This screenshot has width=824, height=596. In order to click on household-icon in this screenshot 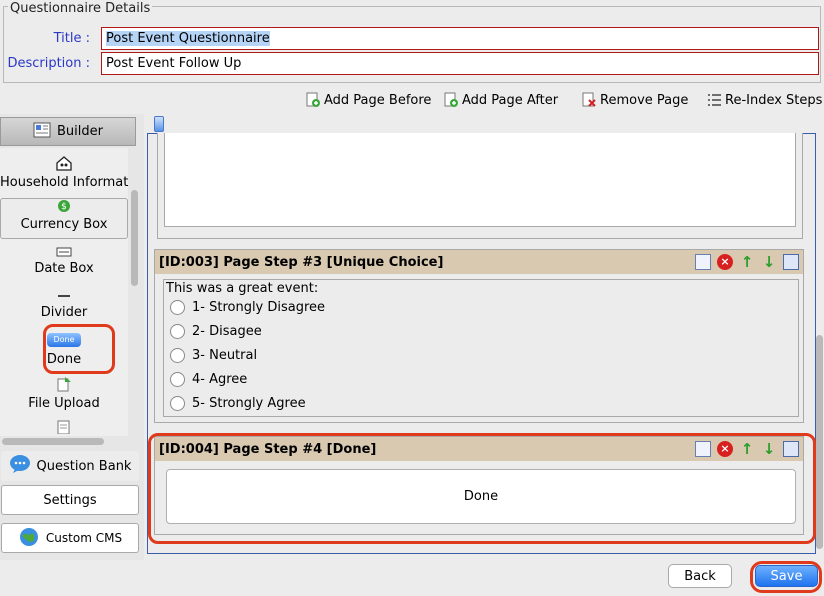, I will do `click(64, 165)`.